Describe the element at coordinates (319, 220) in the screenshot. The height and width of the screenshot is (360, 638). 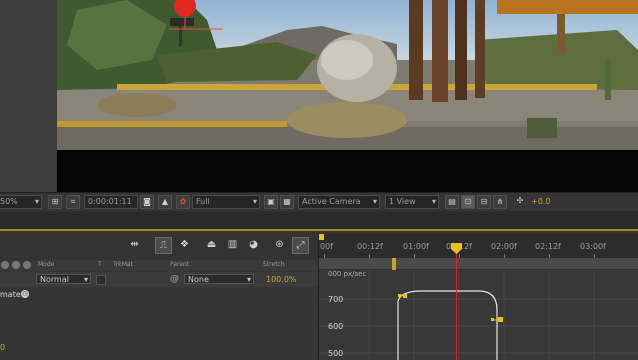
I see `panel-divider` at that location.